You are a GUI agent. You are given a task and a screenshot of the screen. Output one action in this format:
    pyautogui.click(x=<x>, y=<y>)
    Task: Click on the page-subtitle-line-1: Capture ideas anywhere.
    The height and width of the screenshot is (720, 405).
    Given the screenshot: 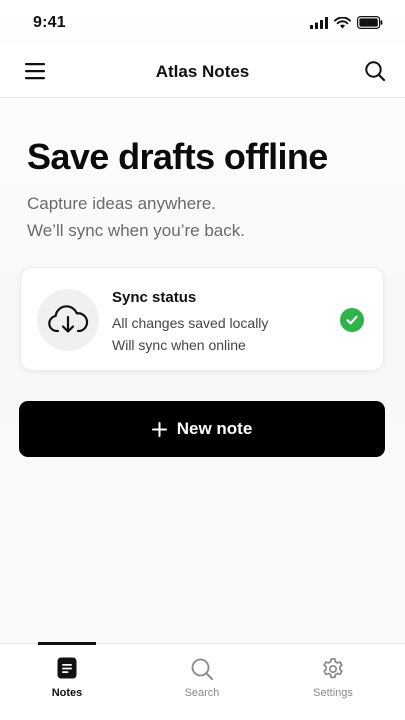 What is the action you would take?
    pyautogui.click(x=122, y=203)
    